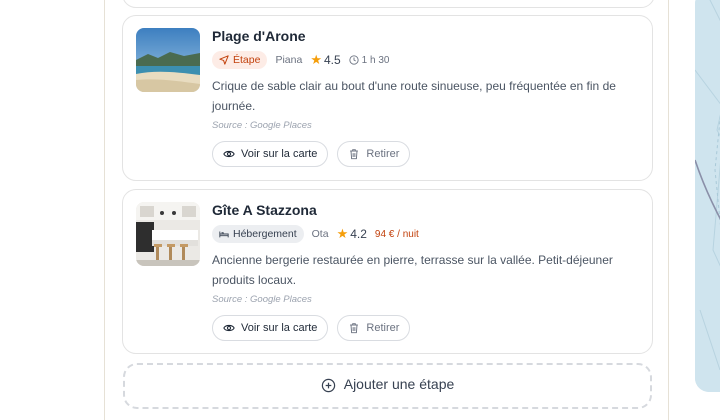 This screenshot has height=420, width=720. I want to click on duration-value: 1 h 30, so click(375, 60).